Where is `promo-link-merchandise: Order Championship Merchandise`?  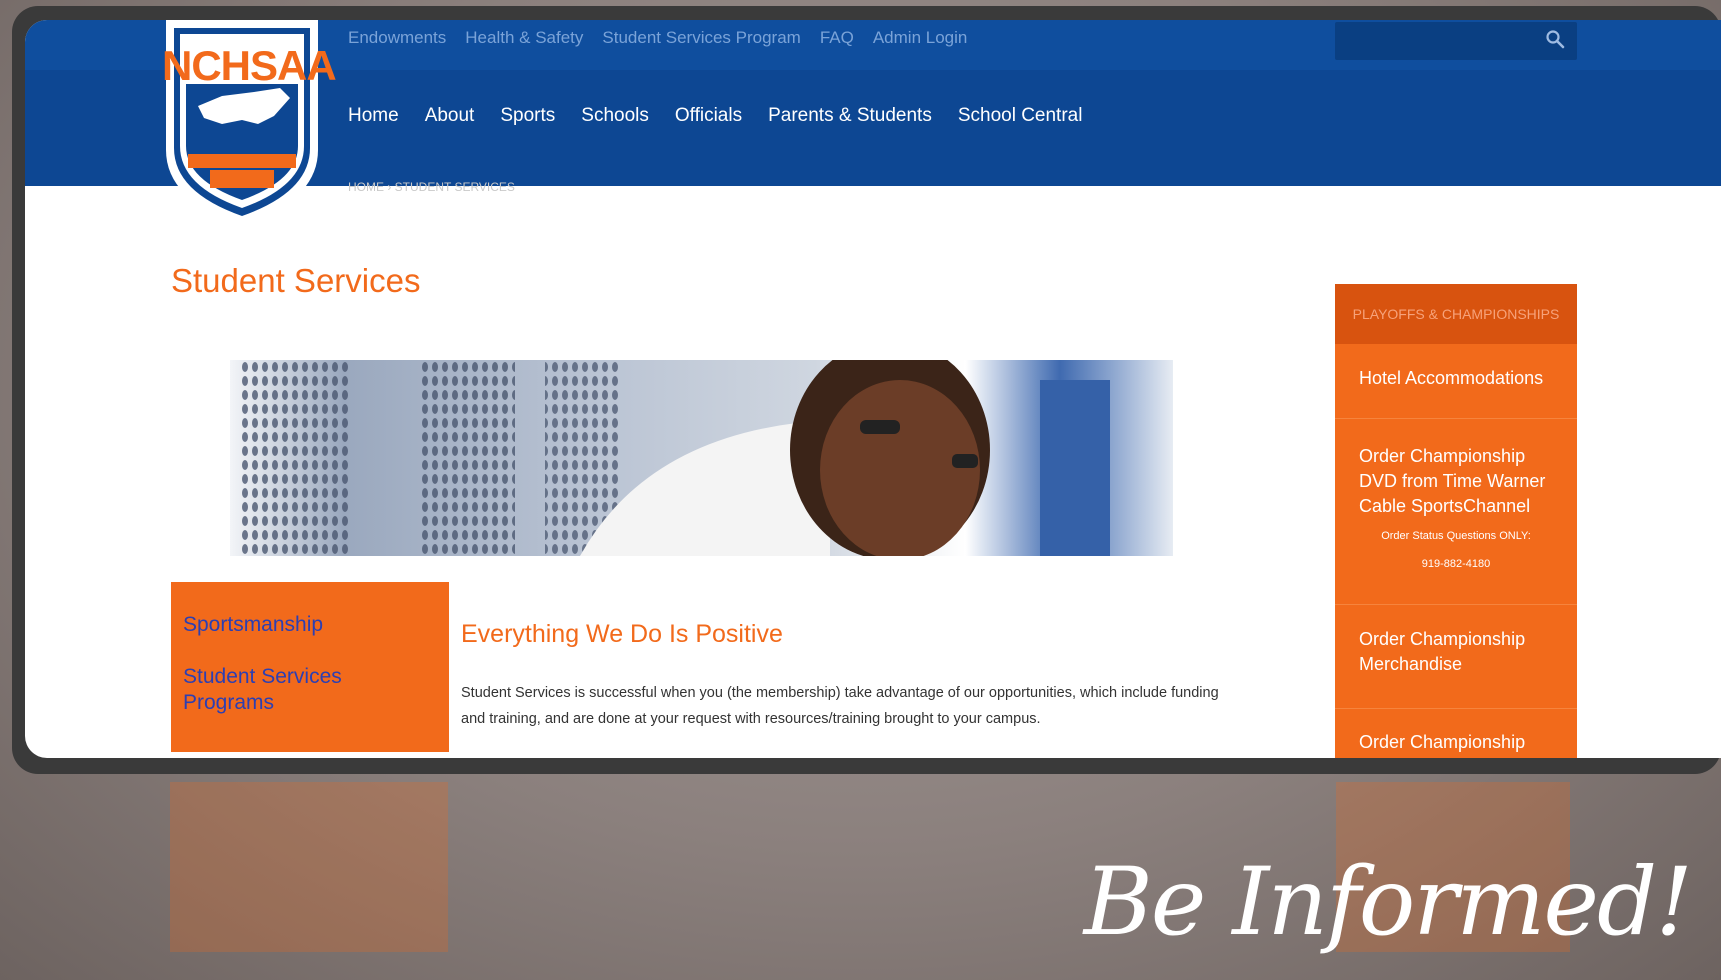
promo-link-merchandise: Order Championship Merchandise is located at coordinates (1449, 652).